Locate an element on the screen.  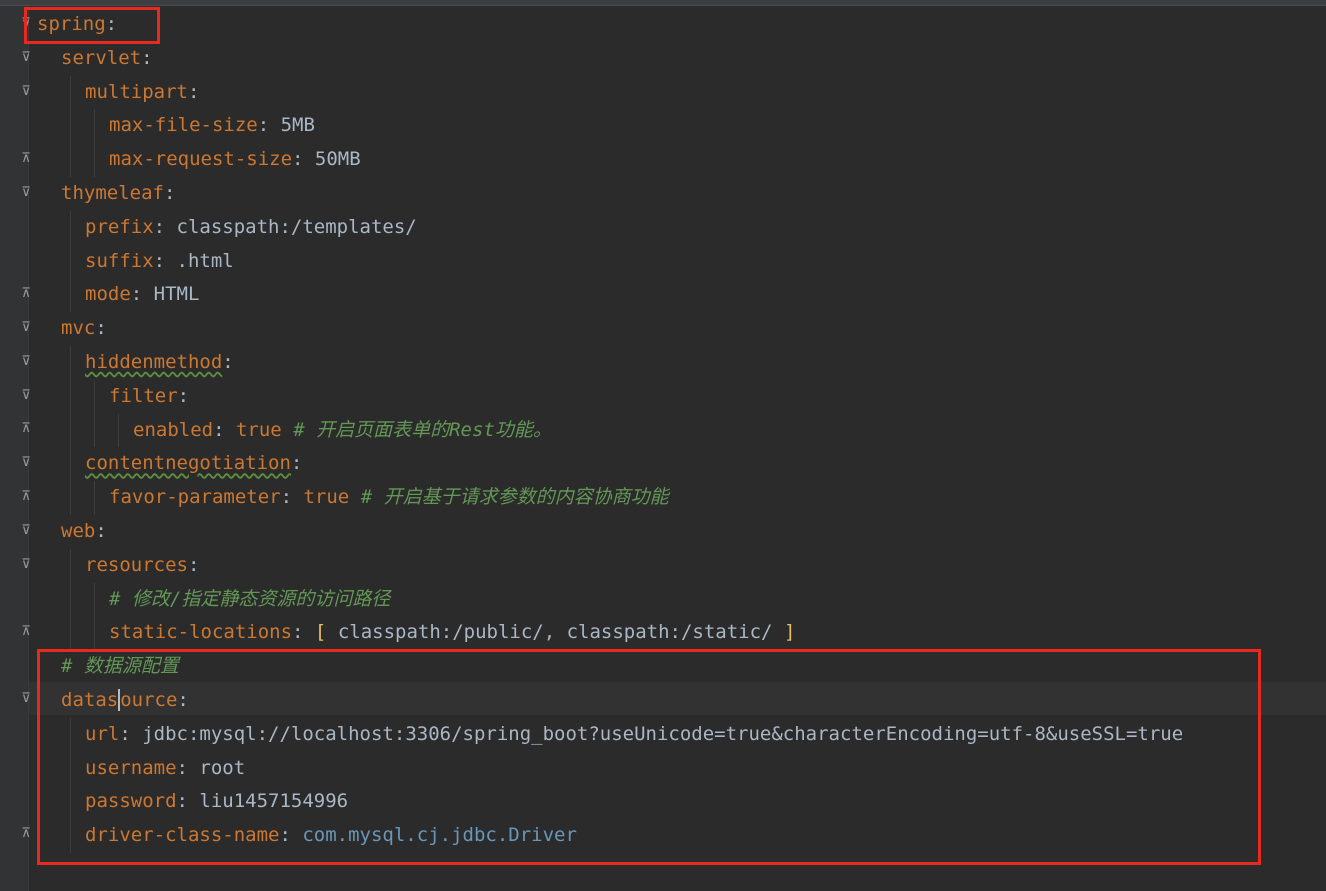
yaml-key: contentnegotiation is located at coordinates (188, 463).